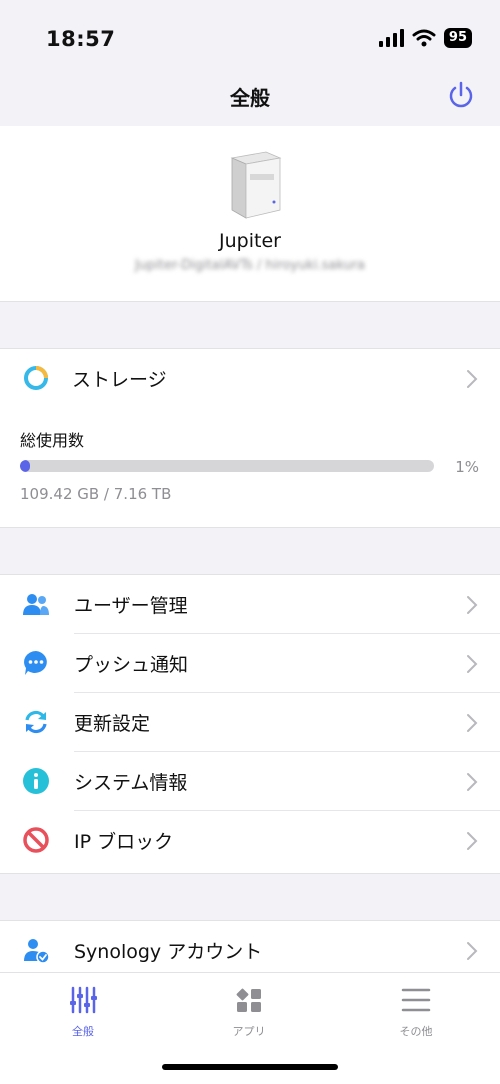 The image size is (500, 1084). I want to click on usage-percent: 1%, so click(467, 467).